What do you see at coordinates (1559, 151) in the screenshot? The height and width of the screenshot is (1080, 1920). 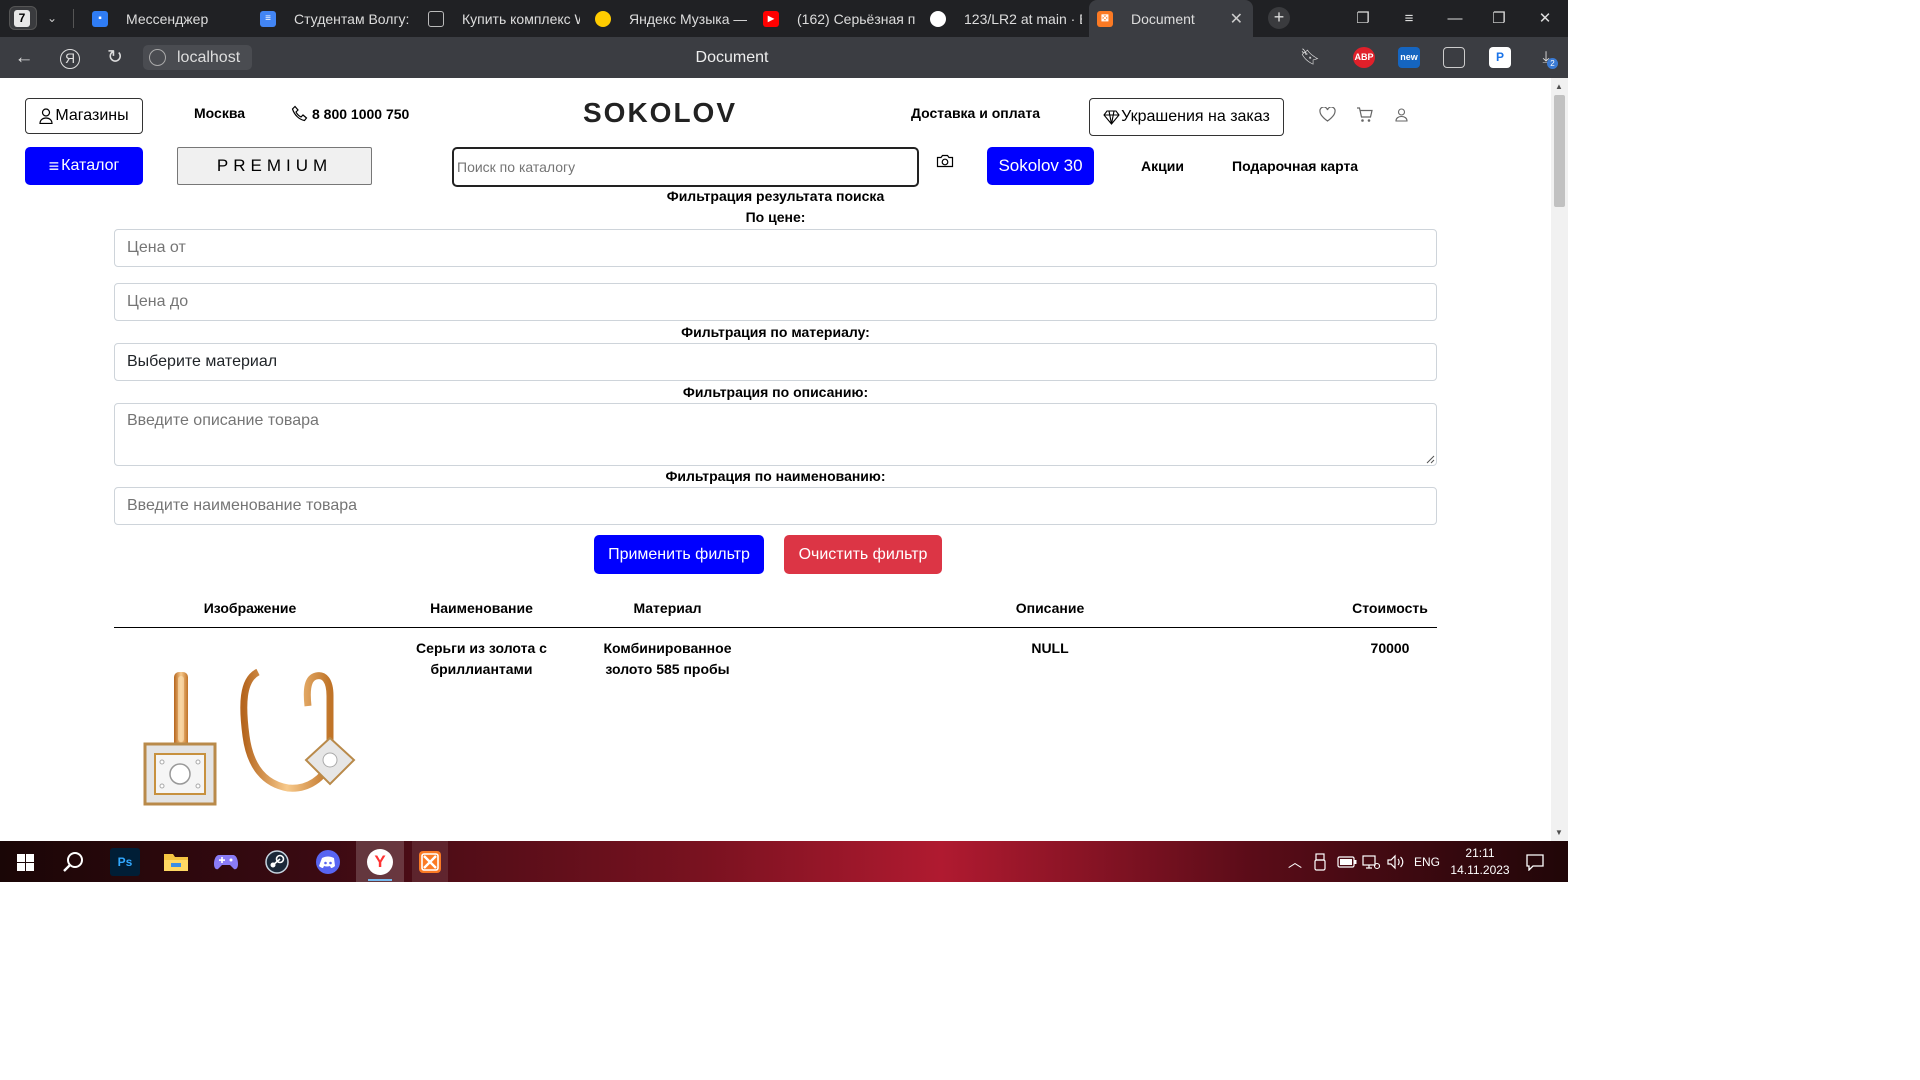 I see `scrollbar-thumb` at bounding box center [1559, 151].